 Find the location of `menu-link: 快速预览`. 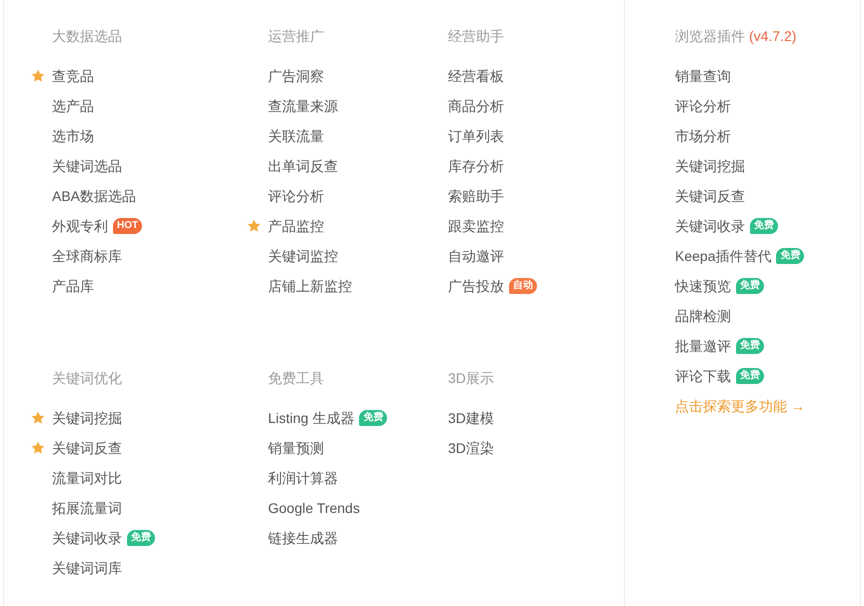

menu-link: 快速预览 is located at coordinates (703, 286).